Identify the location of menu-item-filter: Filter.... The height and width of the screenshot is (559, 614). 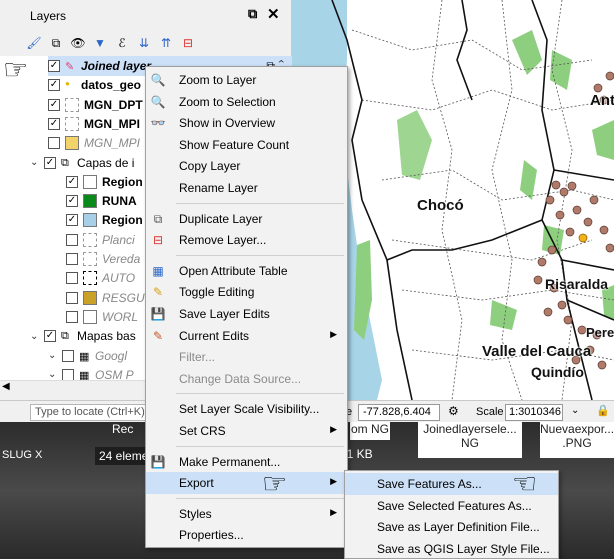
(246, 357).